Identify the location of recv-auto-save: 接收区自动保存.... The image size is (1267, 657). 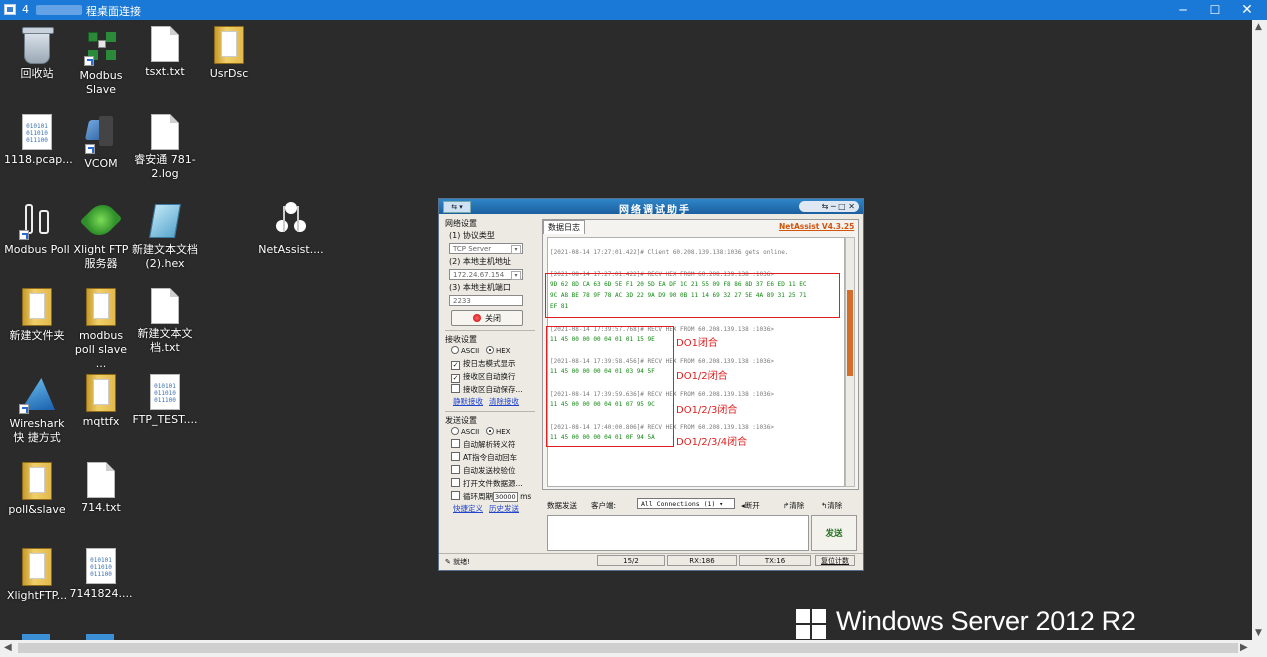
(493, 389).